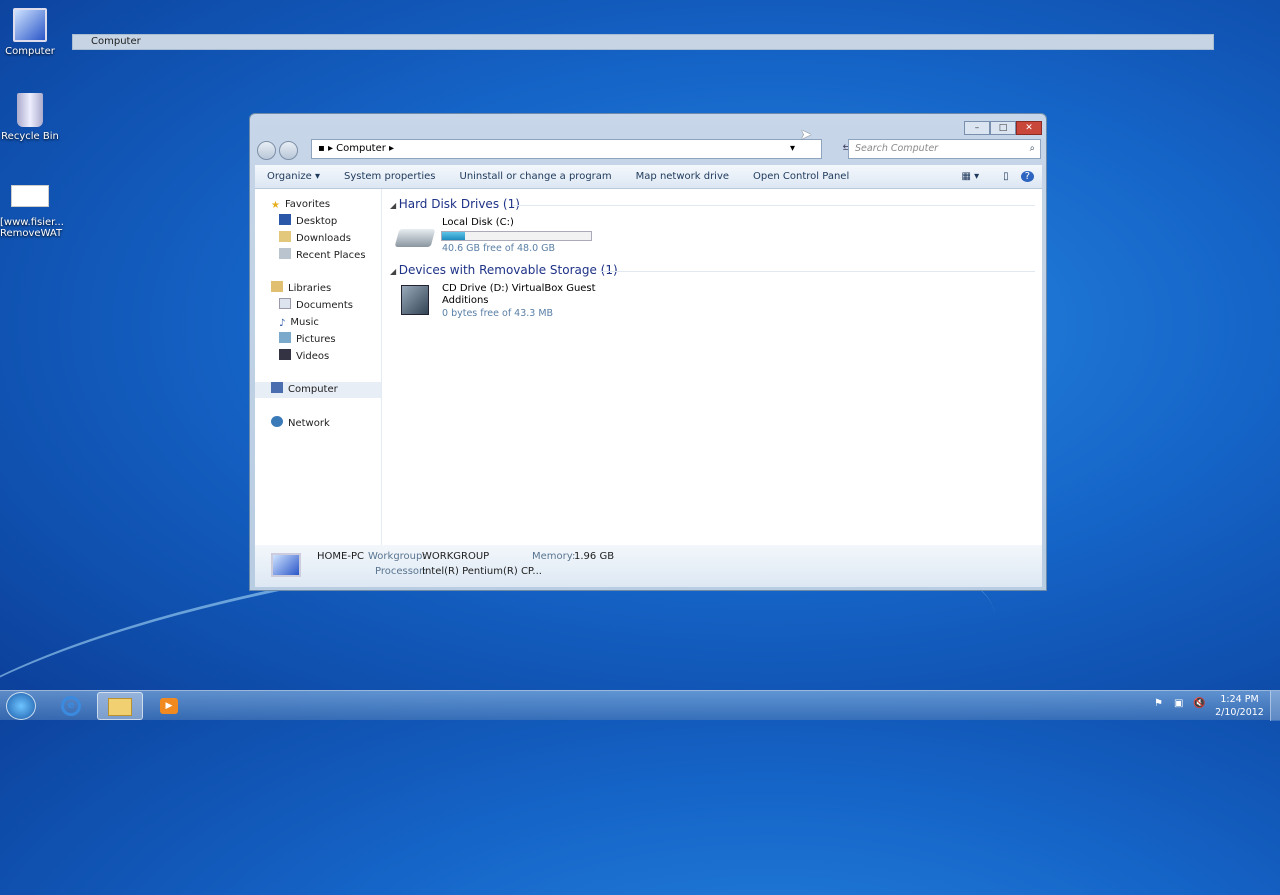 This screenshot has height=895, width=1280. Describe the element at coordinates (682, 176) in the screenshot. I see `map-network-drive-button: Map network drive` at that location.